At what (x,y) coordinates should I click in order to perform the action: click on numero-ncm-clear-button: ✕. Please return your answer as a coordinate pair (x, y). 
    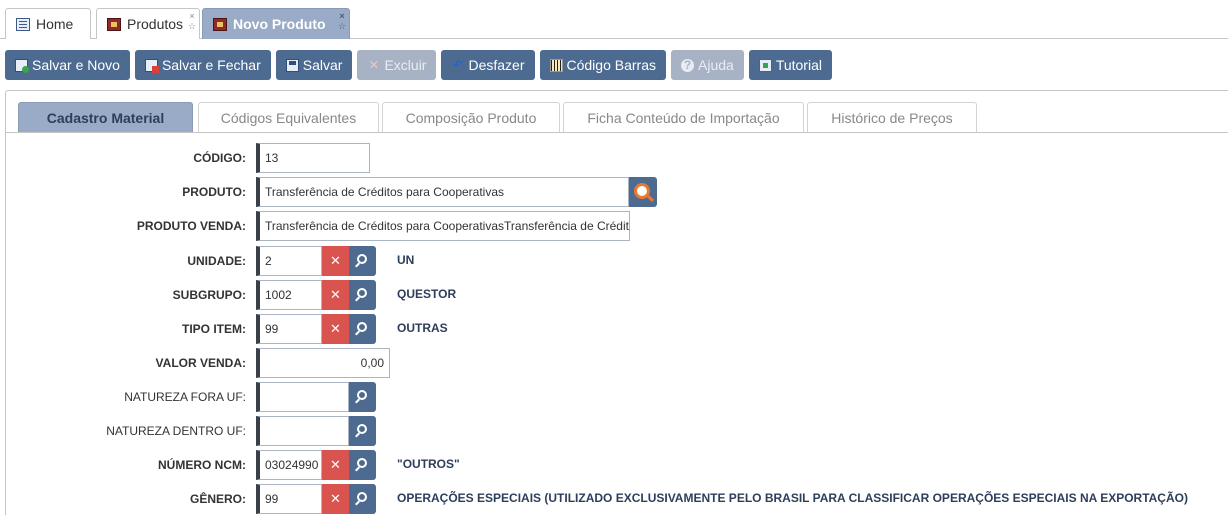
    Looking at the image, I should click on (335, 465).